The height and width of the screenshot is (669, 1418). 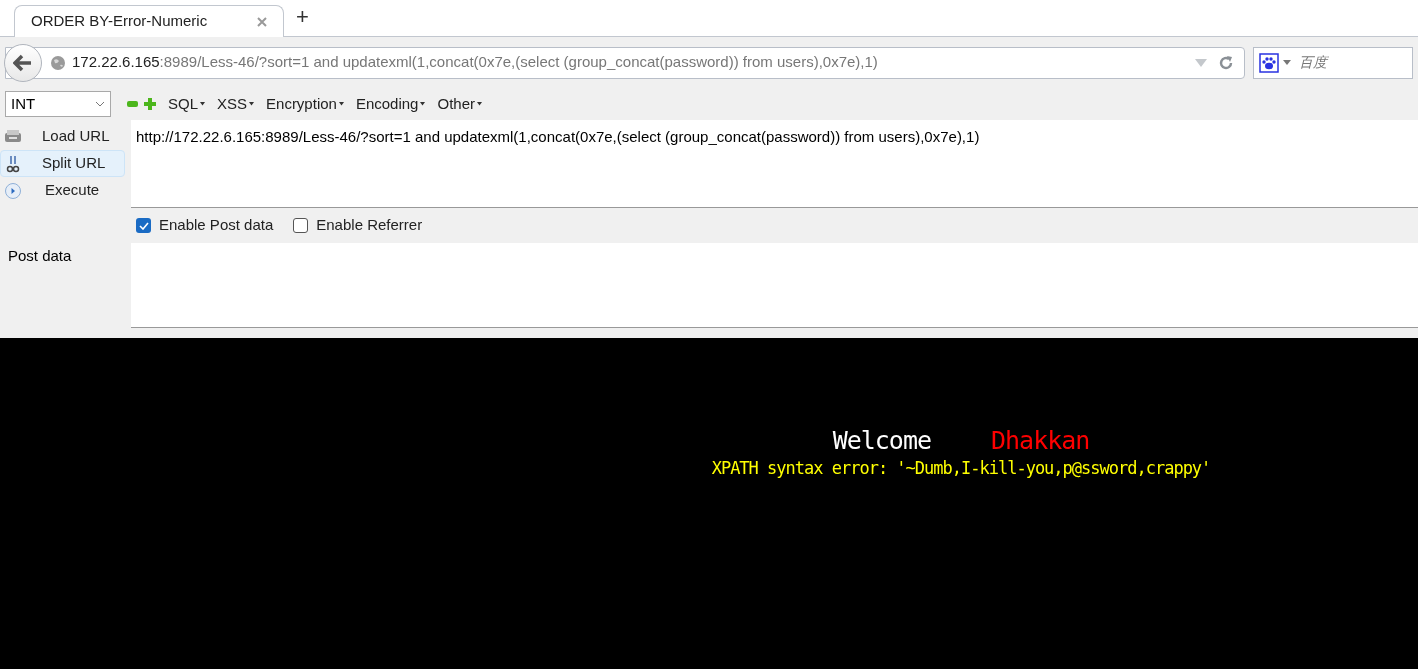 What do you see at coordinates (390, 104) in the screenshot?
I see `menu-button: Encoding` at bounding box center [390, 104].